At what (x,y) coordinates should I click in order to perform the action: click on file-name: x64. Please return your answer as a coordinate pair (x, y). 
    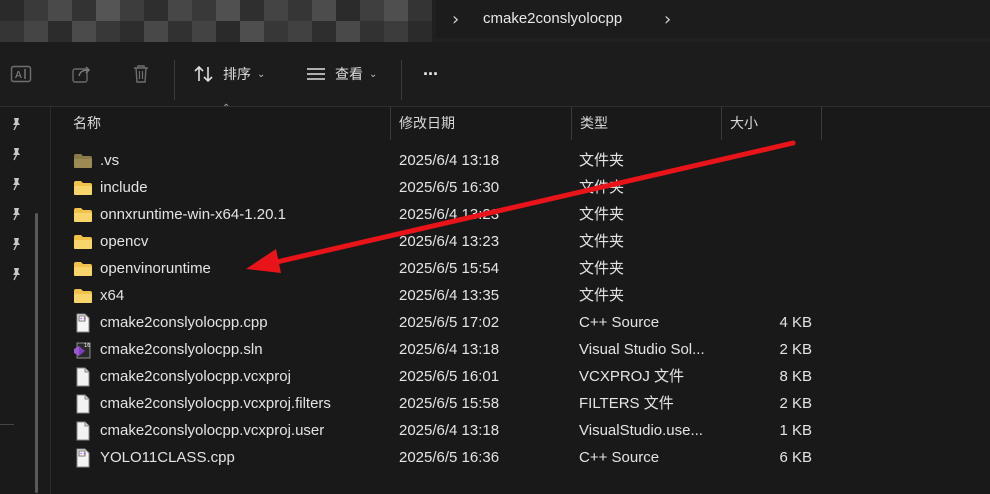
    Looking at the image, I should click on (112, 295).